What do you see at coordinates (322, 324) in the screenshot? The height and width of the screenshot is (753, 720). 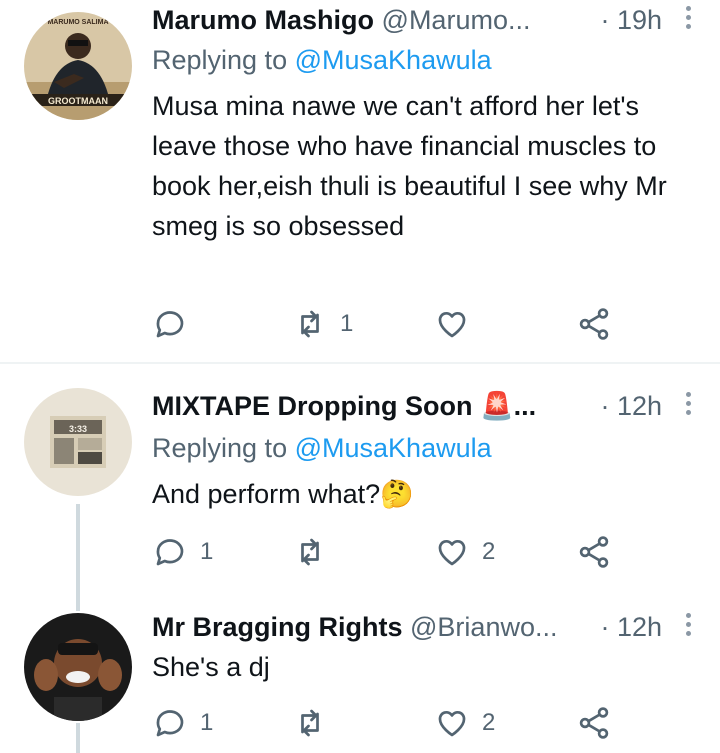 I see `retweet-button: 1` at bounding box center [322, 324].